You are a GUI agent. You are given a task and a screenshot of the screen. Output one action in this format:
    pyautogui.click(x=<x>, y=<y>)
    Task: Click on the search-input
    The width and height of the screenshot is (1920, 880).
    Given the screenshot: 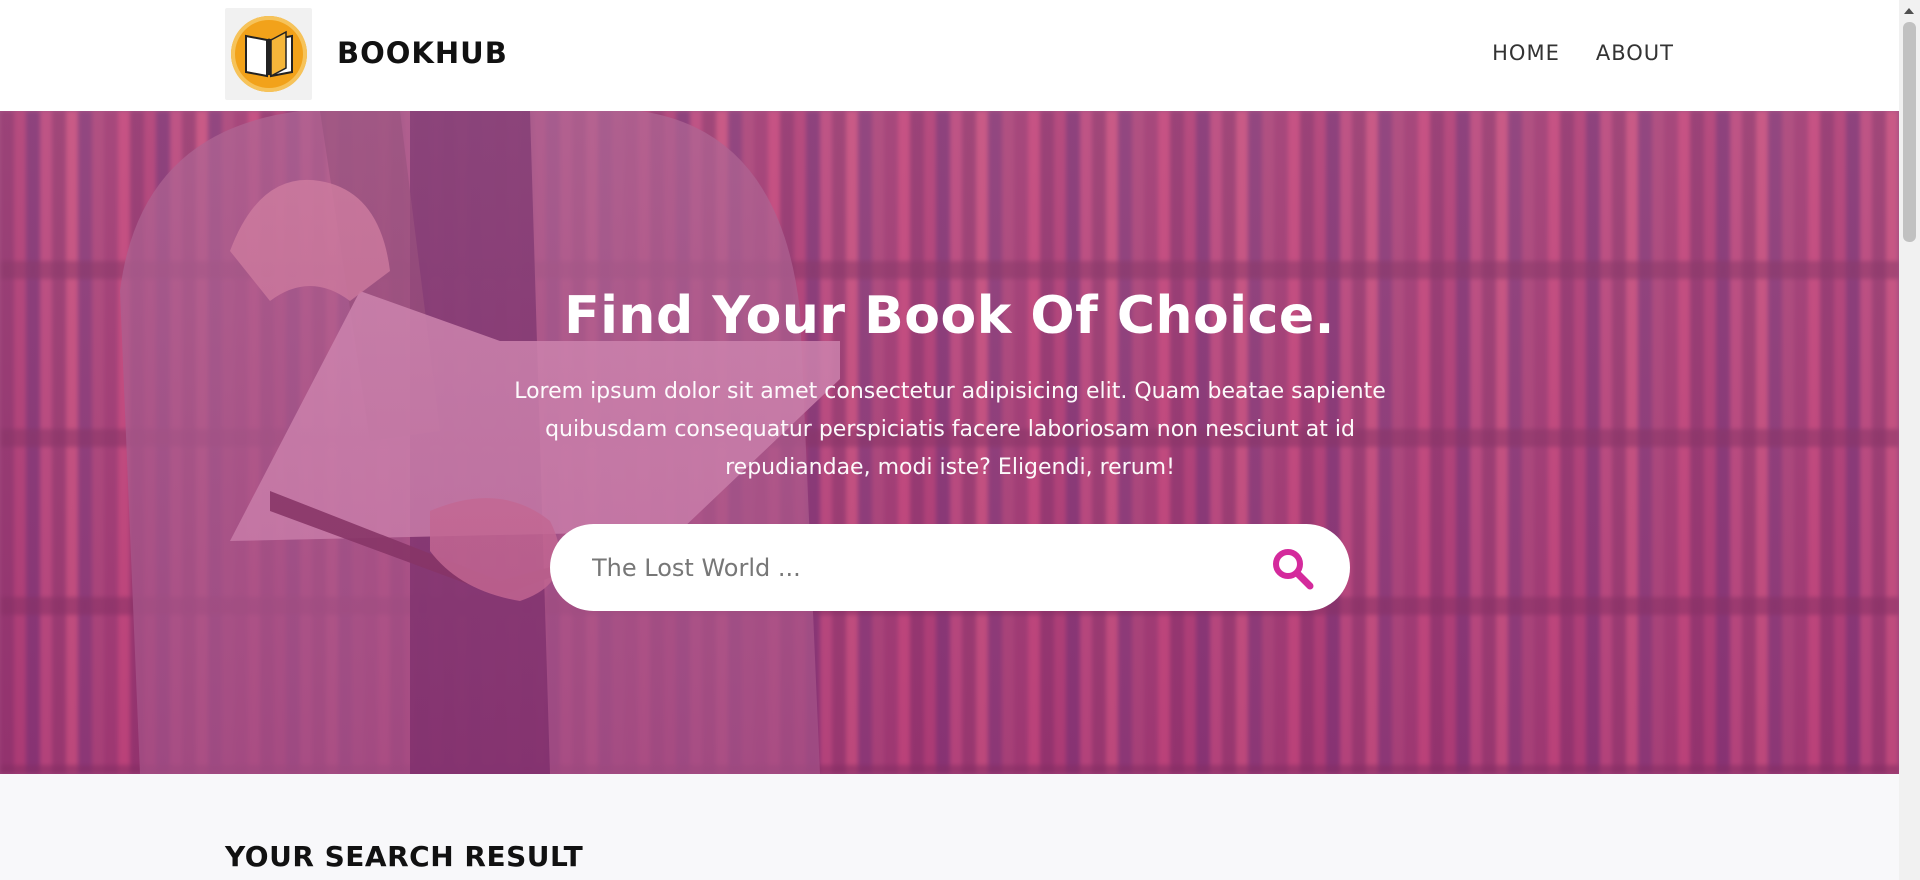 What is the action you would take?
    pyautogui.click(x=903, y=567)
    